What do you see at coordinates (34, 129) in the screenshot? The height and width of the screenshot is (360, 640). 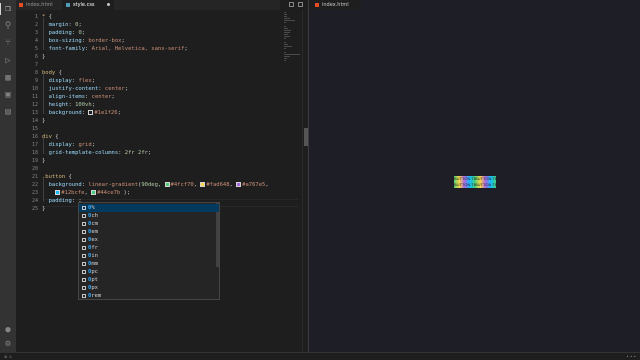 I see `line-number: 15` at bounding box center [34, 129].